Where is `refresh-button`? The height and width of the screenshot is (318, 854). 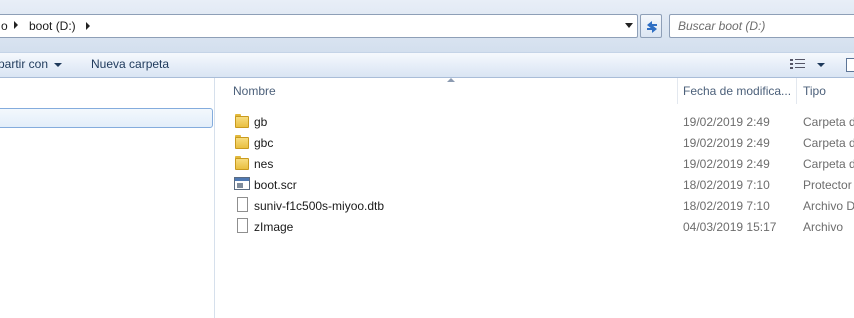
refresh-button is located at coordinates (651, 26).